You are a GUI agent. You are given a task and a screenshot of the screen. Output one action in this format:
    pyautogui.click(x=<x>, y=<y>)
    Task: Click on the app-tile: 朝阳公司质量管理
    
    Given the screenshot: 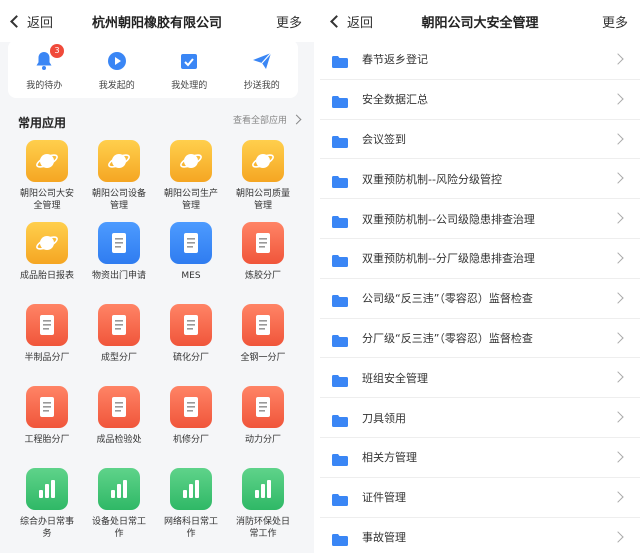 What is the action you would take?
    pyautogui.click(x=263, y=181)
    